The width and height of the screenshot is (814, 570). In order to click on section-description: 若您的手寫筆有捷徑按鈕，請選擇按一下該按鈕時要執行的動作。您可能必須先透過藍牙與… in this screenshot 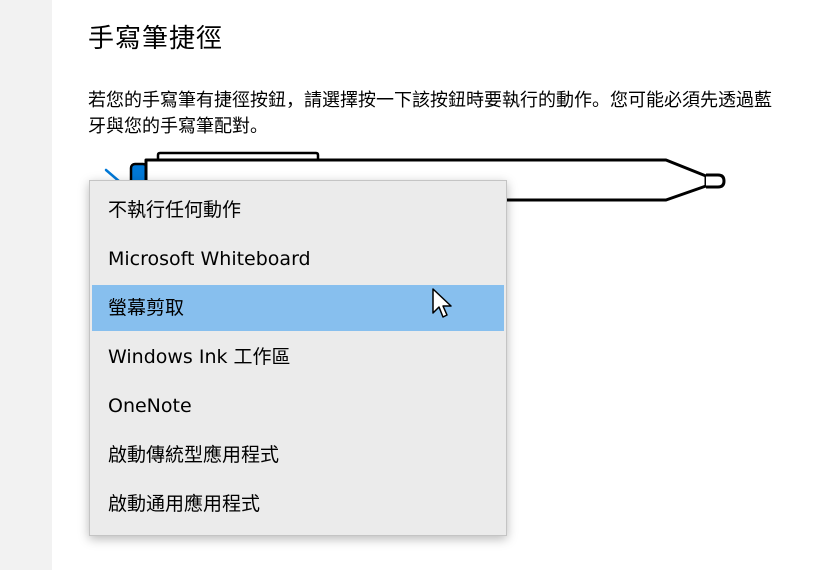, I will do `click(430, 113)`.